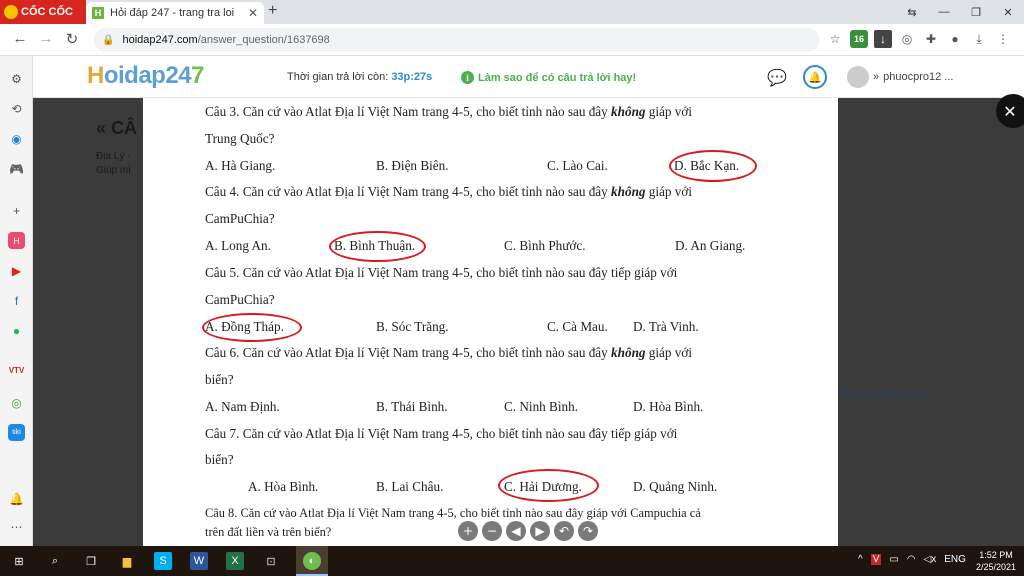 This screenshot has height=576, width=1024. I want to click on avatar, so click(858, 77).